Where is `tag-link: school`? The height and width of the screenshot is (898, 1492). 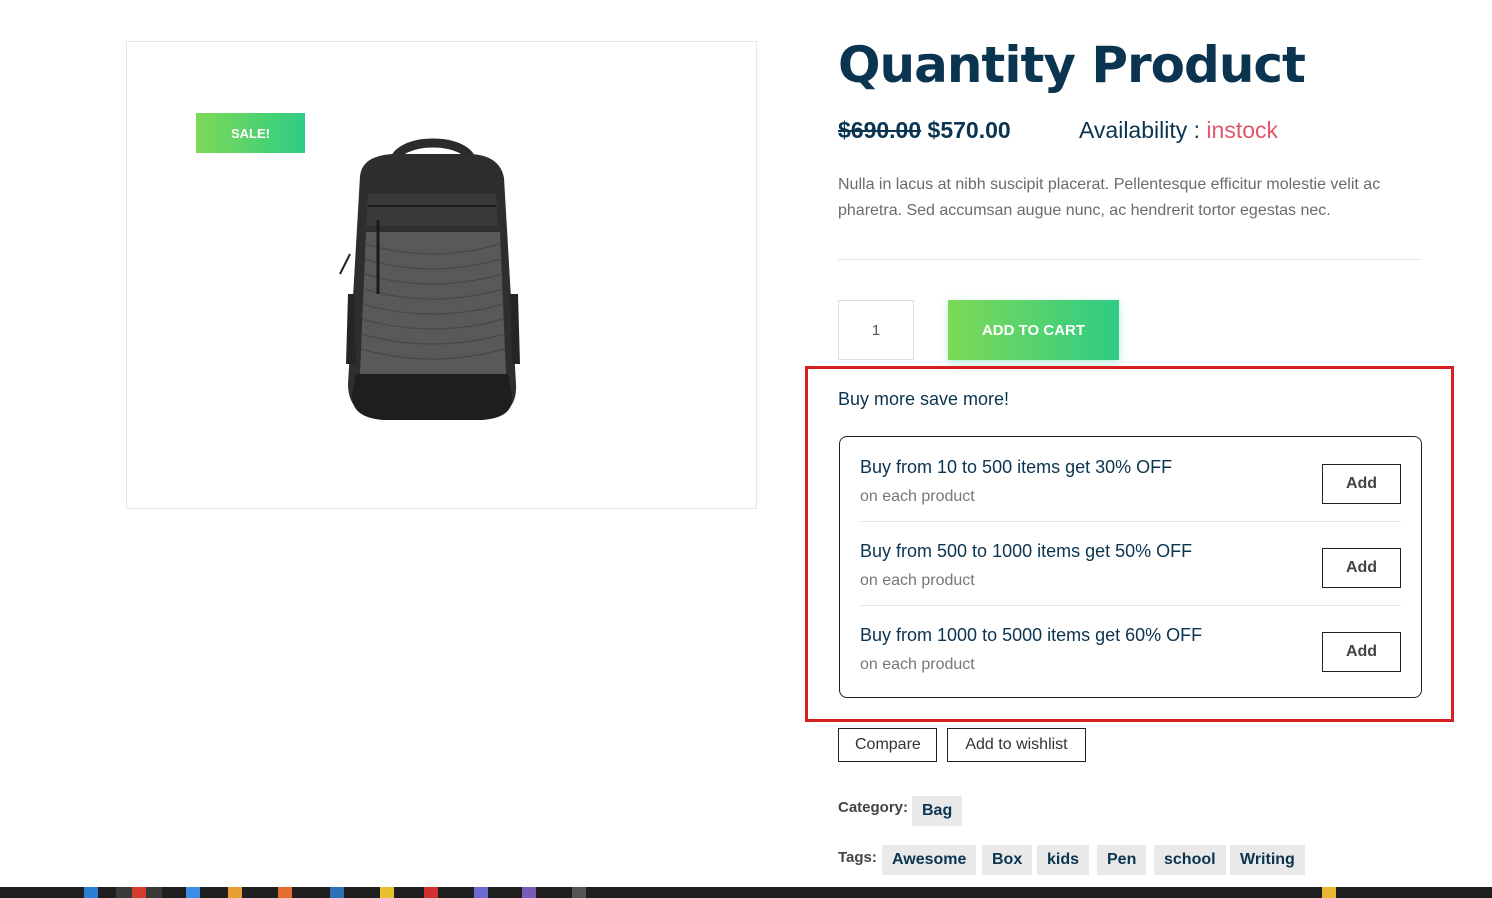 tag-link: school is located at coordinates (1190, 860).